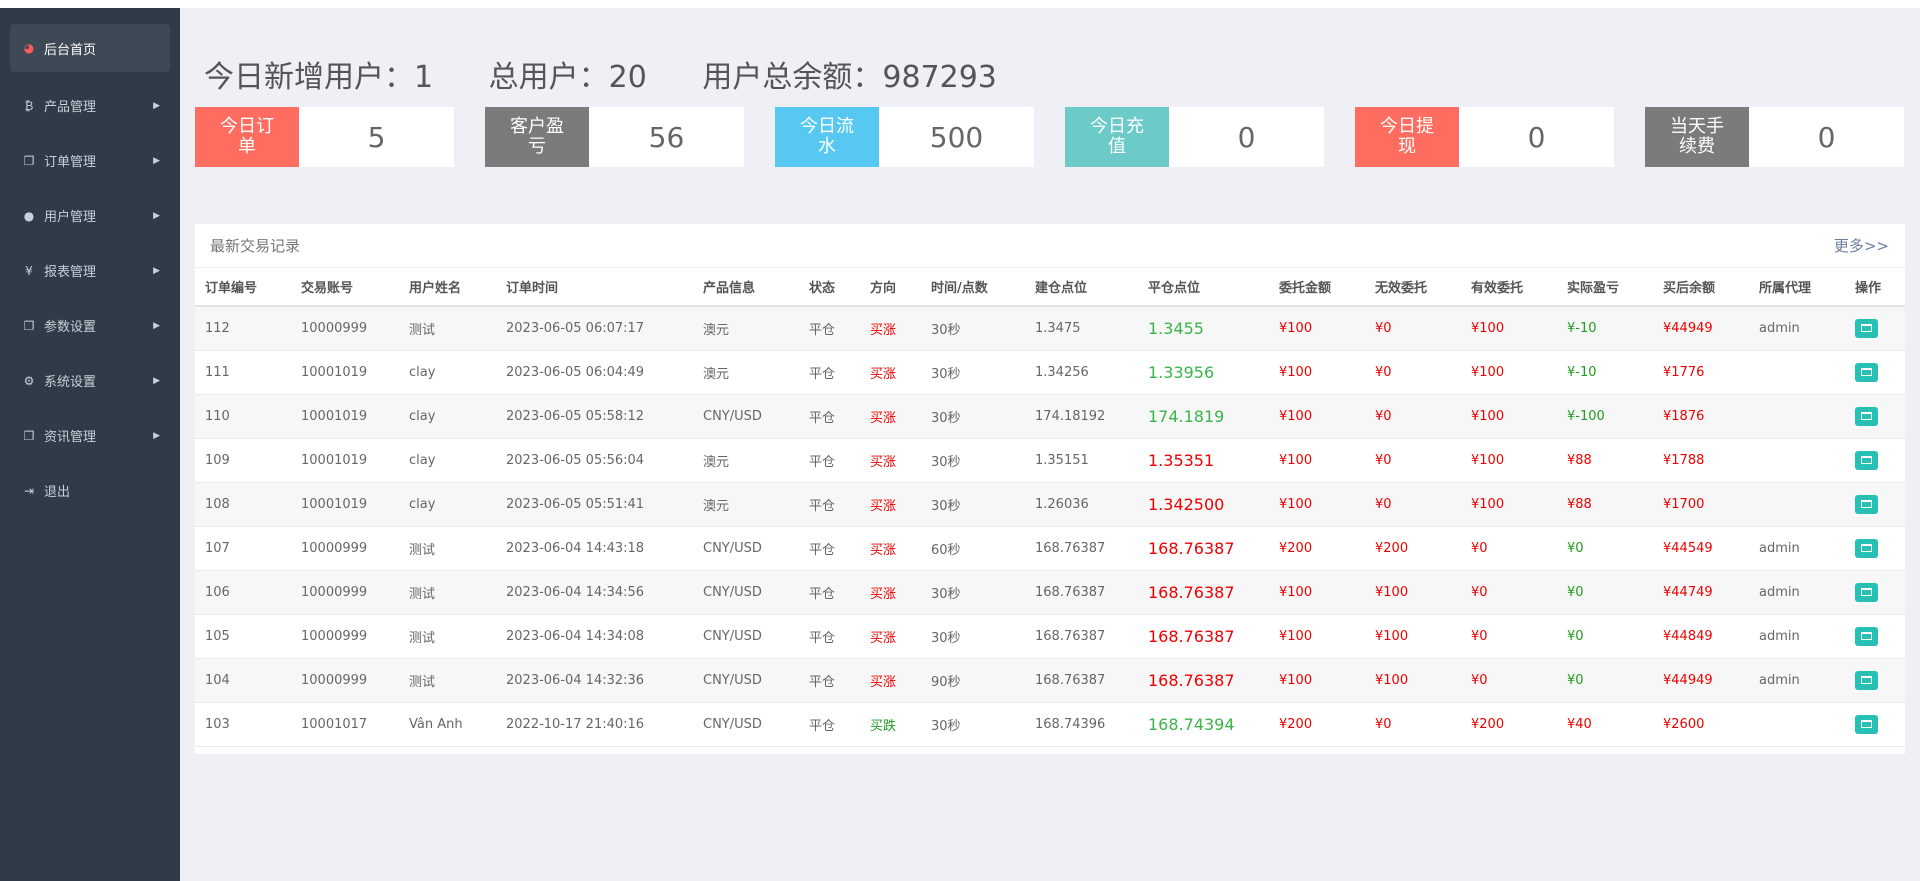 This screenshot has width=1920, height=881. I want to click on cell-time: 2022-10-17 21:40:16, so click(594, 724).